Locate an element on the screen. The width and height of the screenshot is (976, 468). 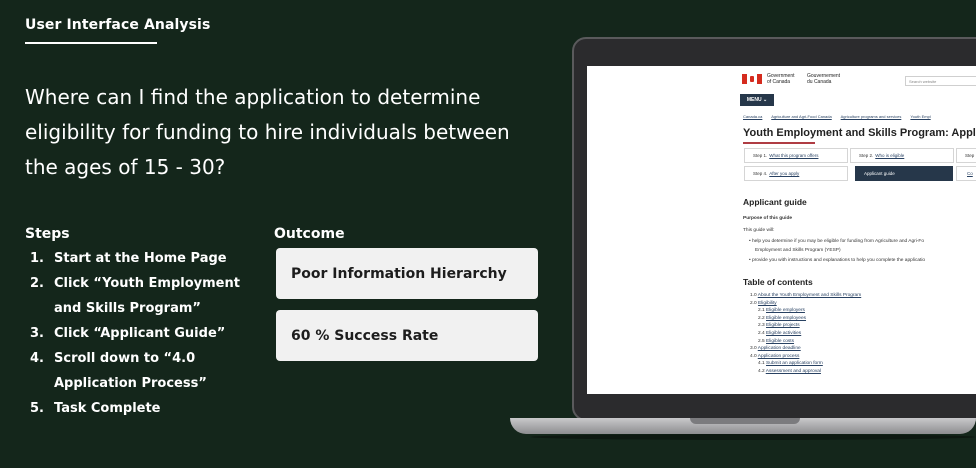
step-number: 5. is located at coordinates (37, 408).